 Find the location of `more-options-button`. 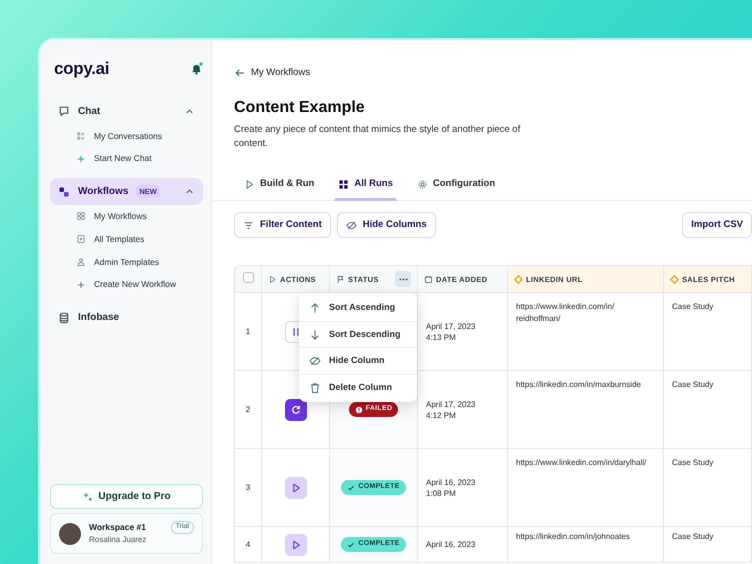

more-options-button is located at coordinates (403, 279).